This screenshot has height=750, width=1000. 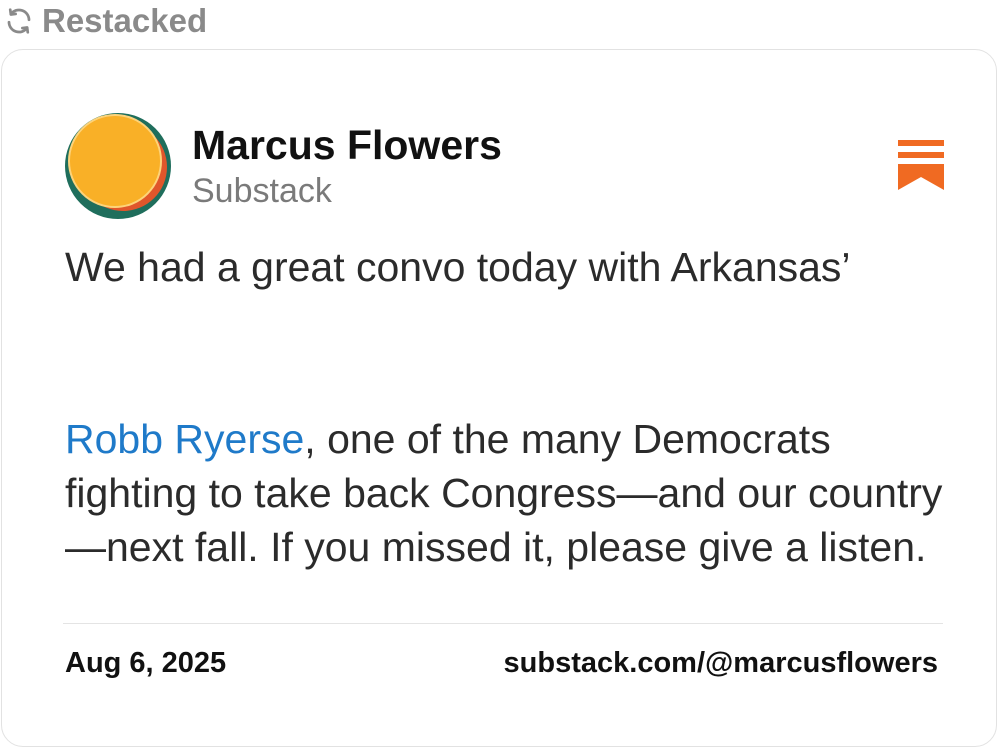 What do you see at coordinates (262, 191) in the screenshot?
I see `author-platform: Substack` at bounding box center [262, 191].